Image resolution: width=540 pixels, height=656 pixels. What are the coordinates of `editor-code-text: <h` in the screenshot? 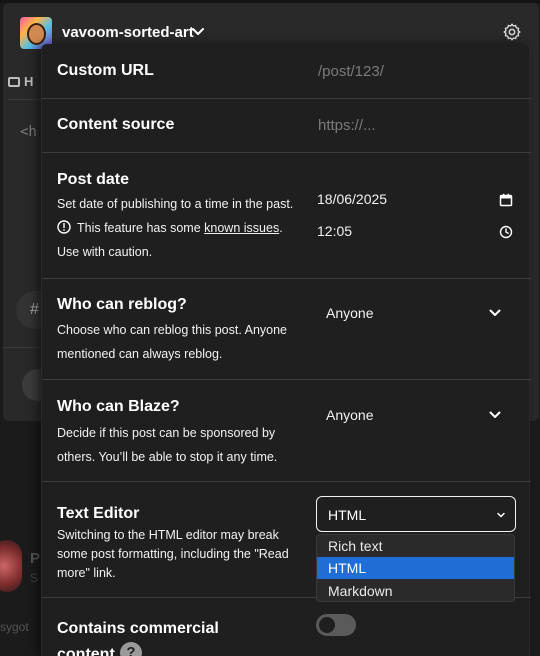 It's located at (28, 132).